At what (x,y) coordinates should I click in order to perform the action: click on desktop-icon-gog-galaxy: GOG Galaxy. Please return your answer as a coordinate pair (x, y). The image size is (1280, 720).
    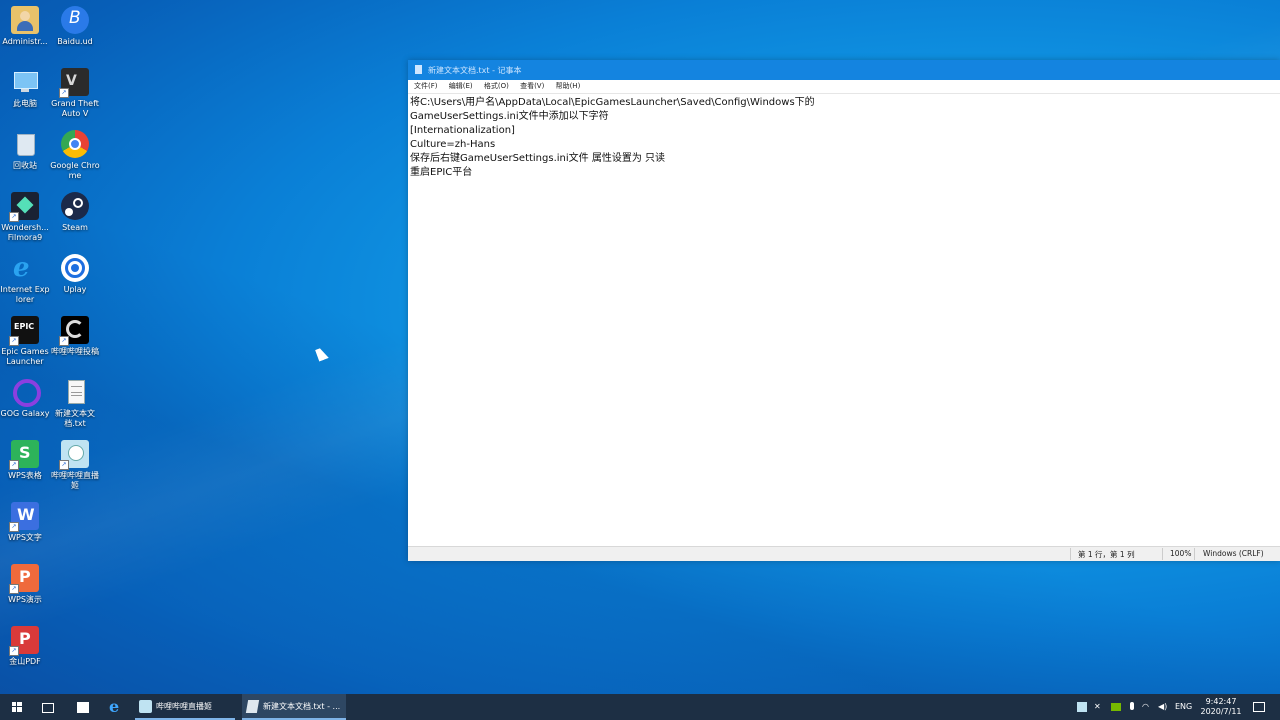
    Looking at the image, I should click on (25, 398).